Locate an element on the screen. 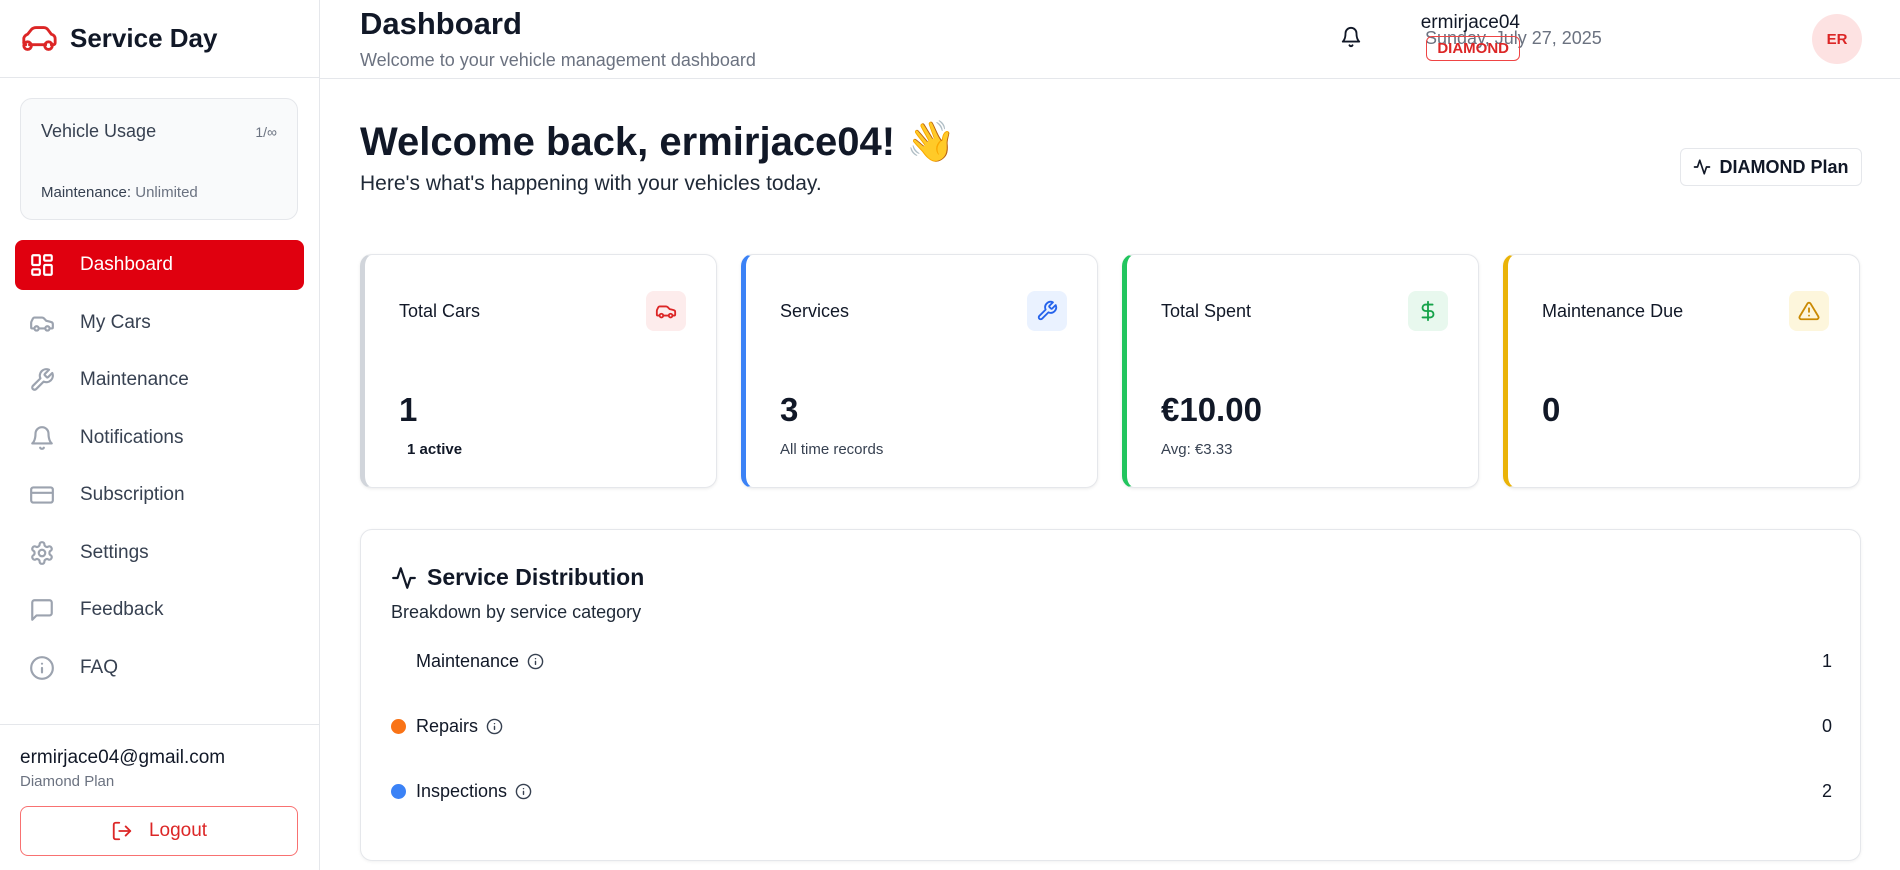 The width and height of the screenshot is (1900, 870). warning-icon is located at coordinates (1809, 311).